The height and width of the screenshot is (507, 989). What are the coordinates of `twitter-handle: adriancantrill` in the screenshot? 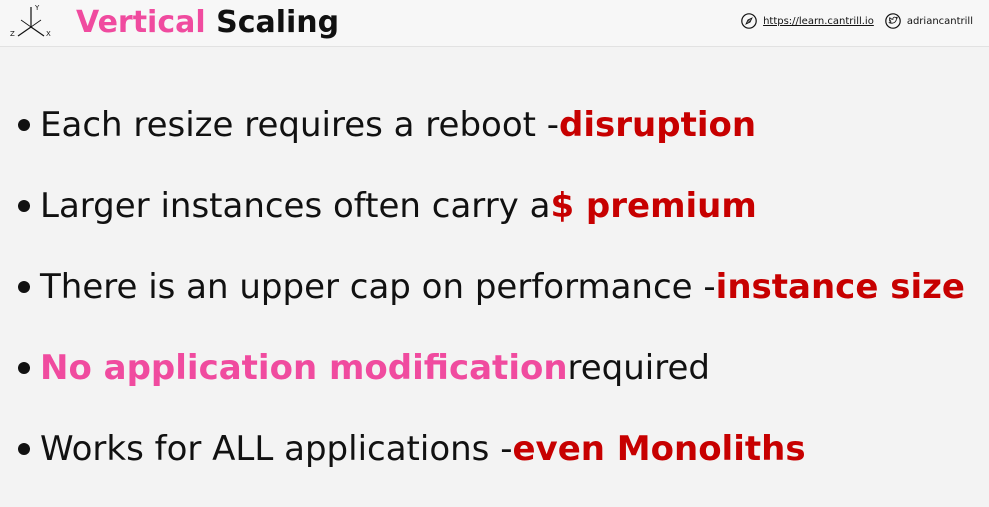 It's located at (940, 21).